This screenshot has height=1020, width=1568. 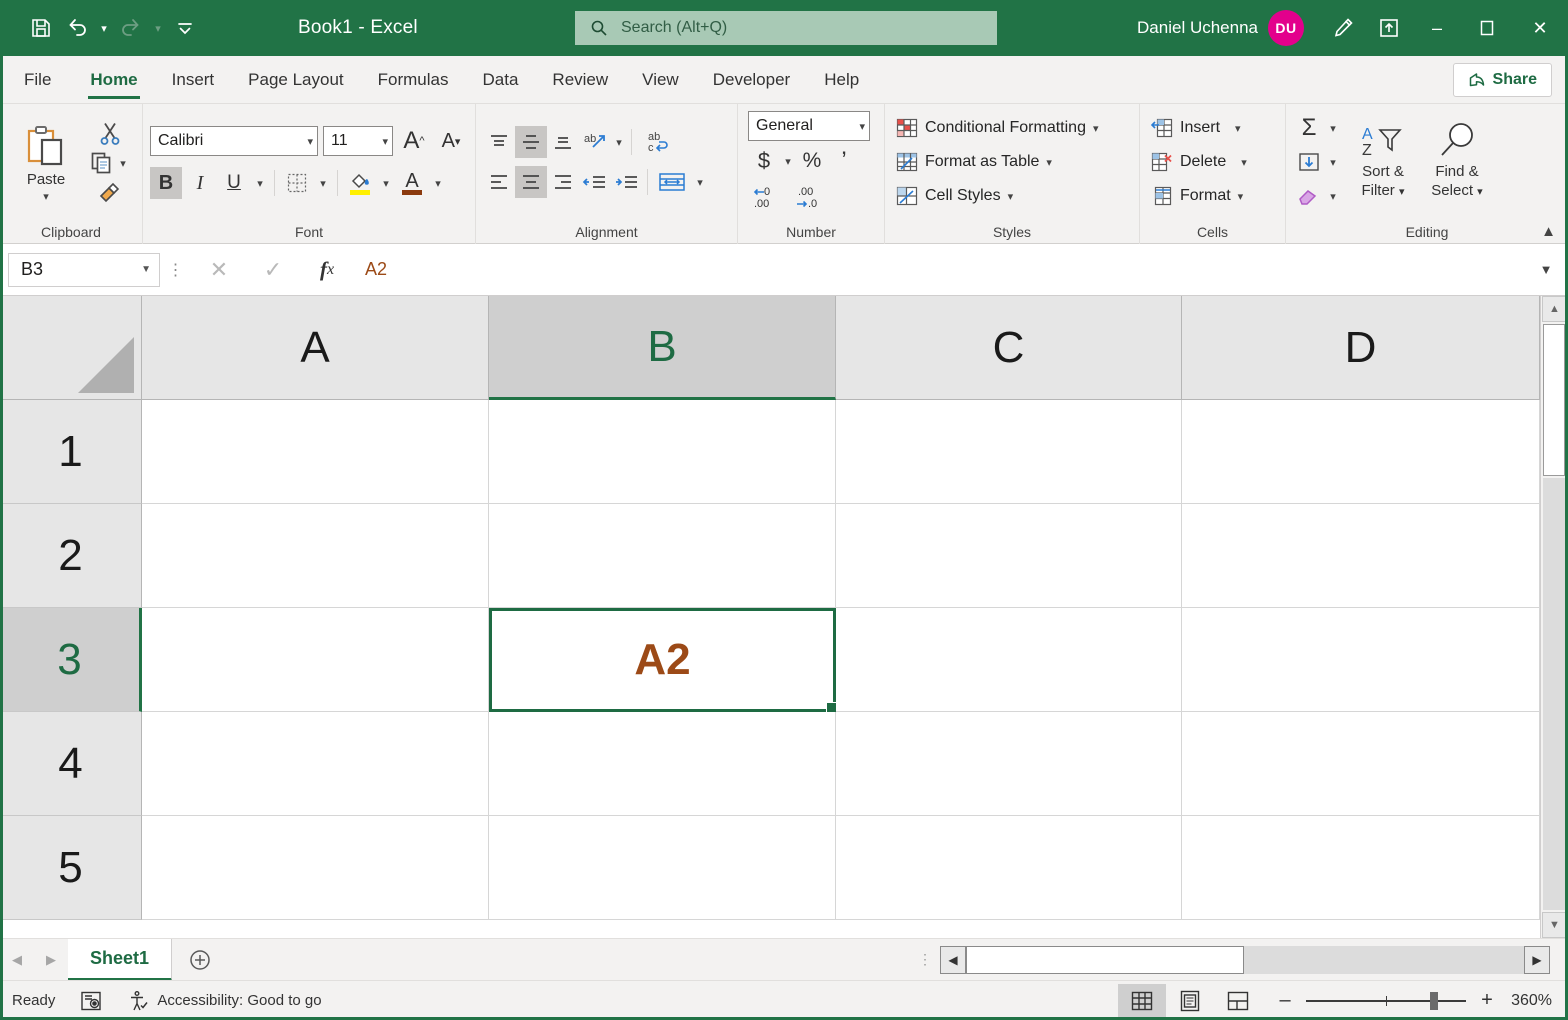 What do you see at coordinates (627, 182) in the screenshot?
I see `increase-indent-button` at bounding box center [627, 182].